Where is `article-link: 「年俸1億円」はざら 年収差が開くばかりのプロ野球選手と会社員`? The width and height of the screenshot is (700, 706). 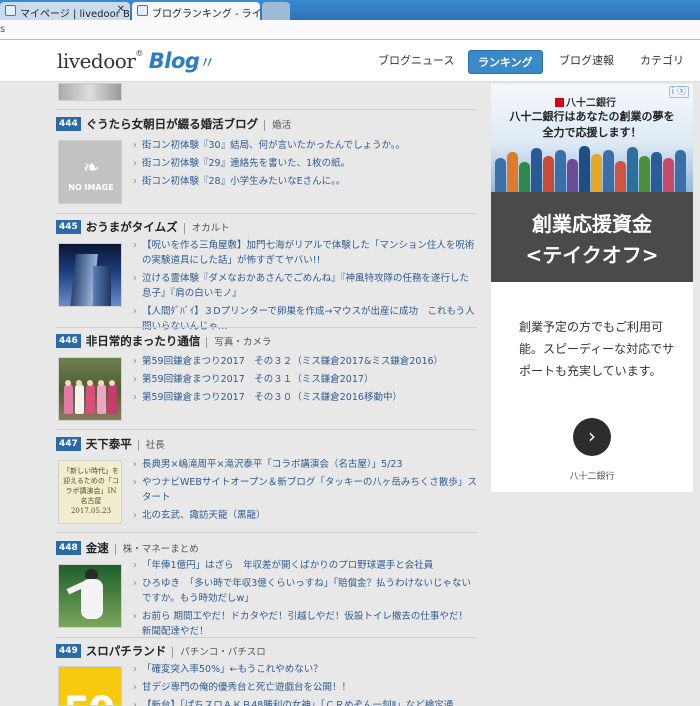 article-link: 「年俸1億円」はざら 年収差が開くばかりのプロ野球選手と会社員 is located at coordinates (305, 565).